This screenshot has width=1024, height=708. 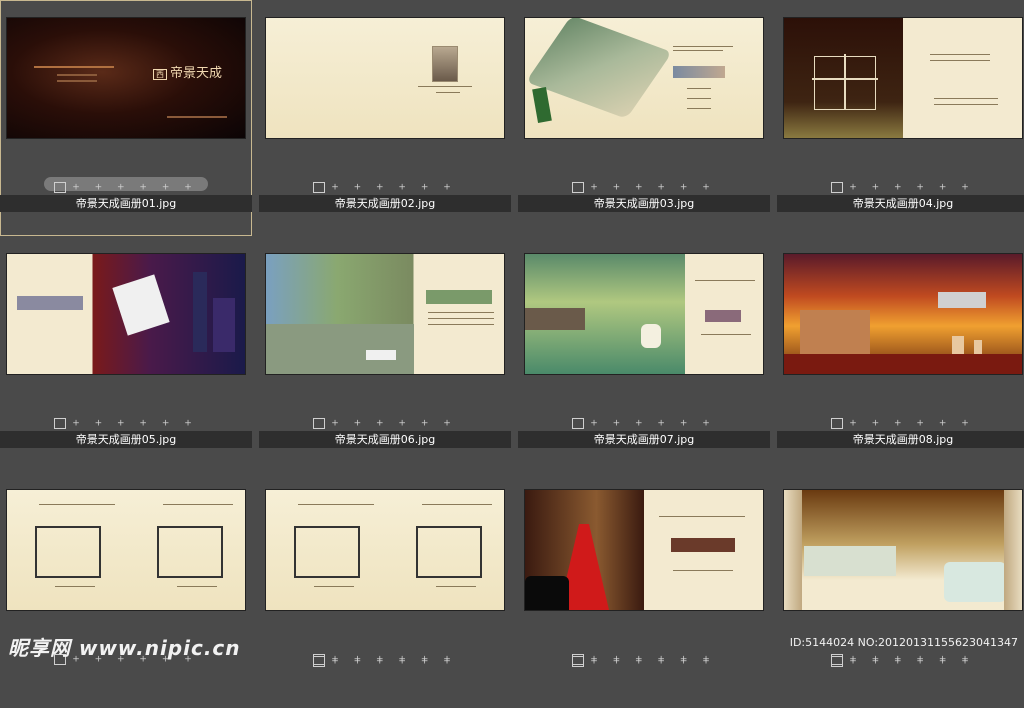 I want to click on thumbnail-cell: + + + + + + 帝景天成画册08.jpg, so click(x=900, y=354).